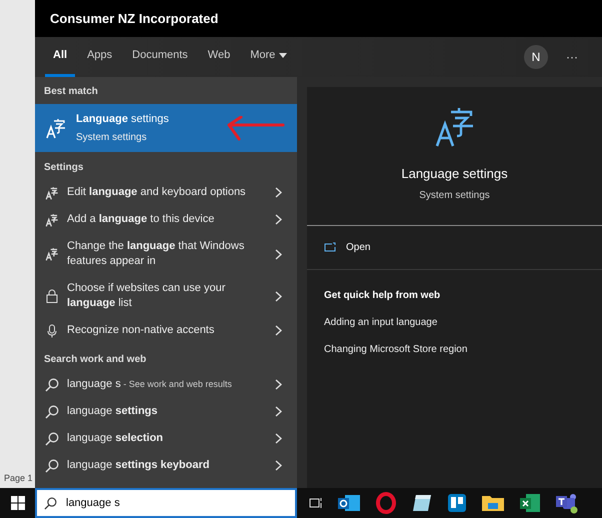  What do you see at coordinates (454, 349) in the screenshot?
I see `help-link: Changing Microsoft Store region` at bounding box center [454, 349].